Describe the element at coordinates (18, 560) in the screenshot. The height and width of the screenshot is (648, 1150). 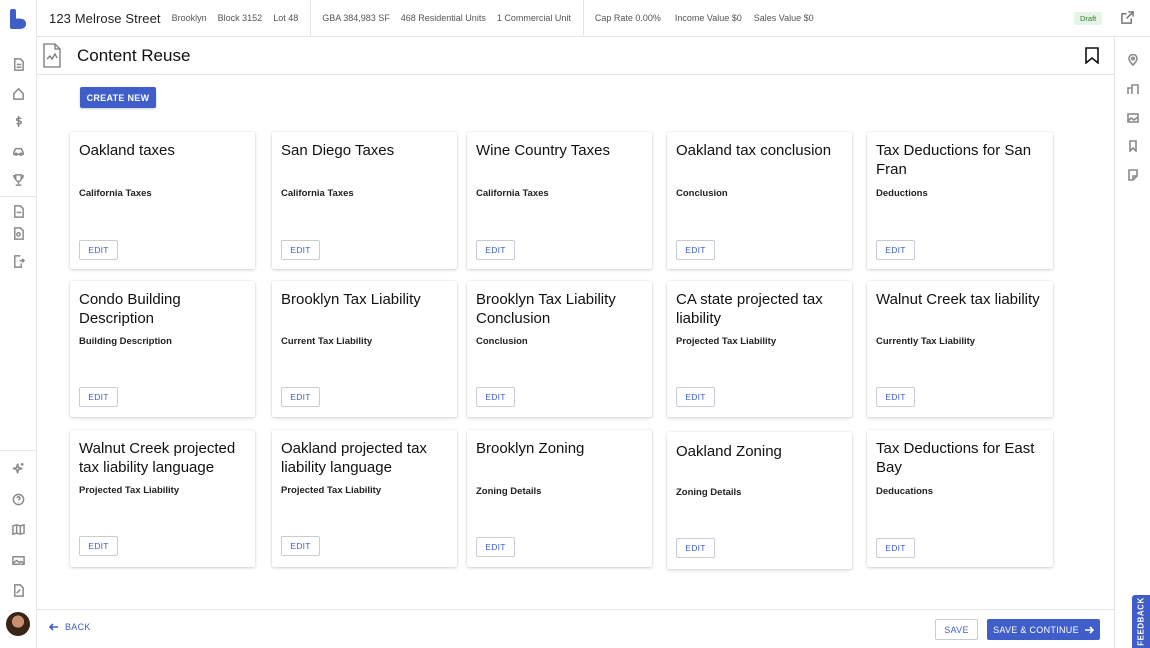
I see `image-icon` at that location.